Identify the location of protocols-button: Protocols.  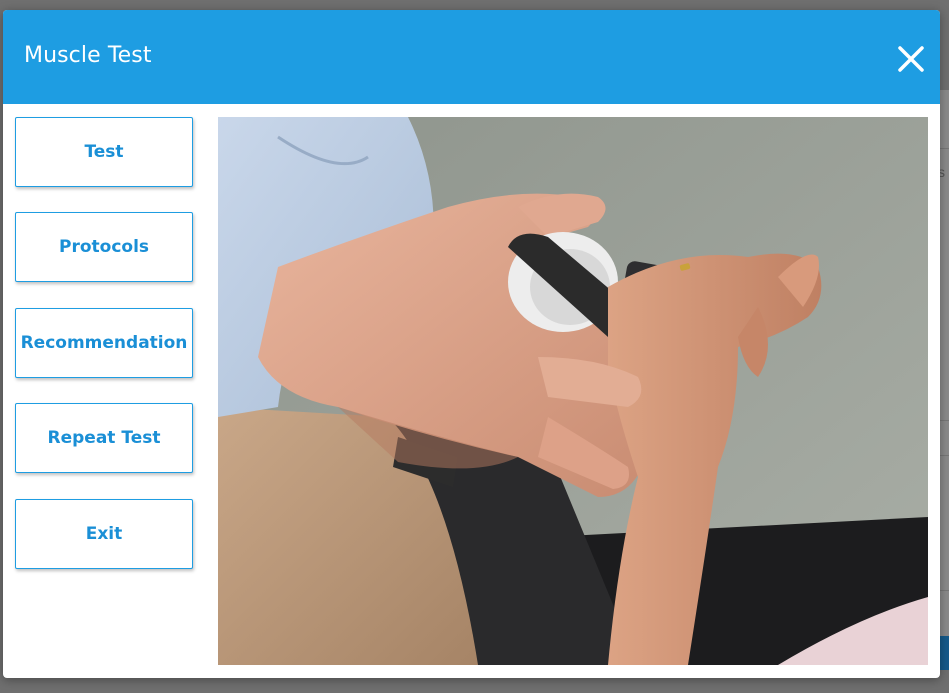
(104, 247).